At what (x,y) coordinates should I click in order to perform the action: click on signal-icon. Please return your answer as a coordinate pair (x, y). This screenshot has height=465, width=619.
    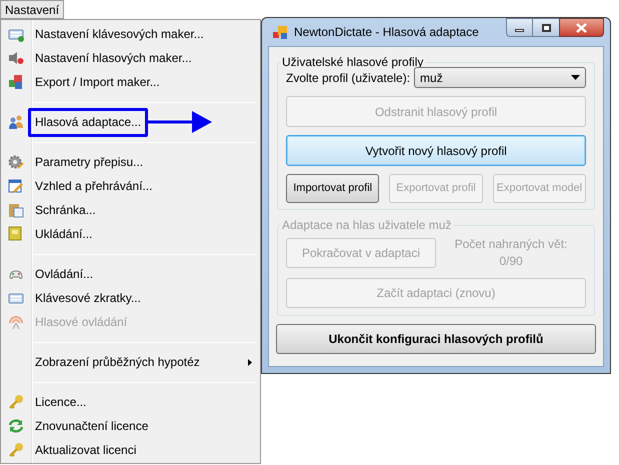
    Looking at the image, I should click on (16, 322).